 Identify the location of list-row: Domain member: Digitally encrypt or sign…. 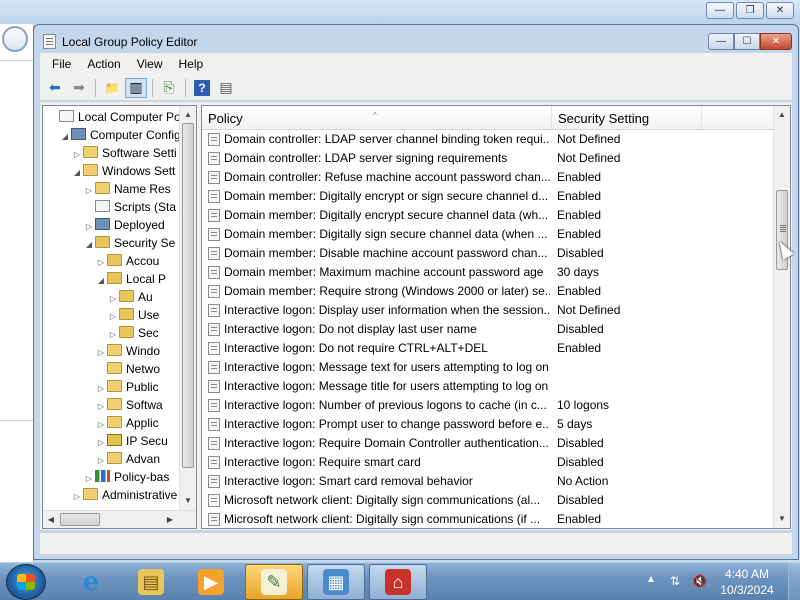
(488, 196).